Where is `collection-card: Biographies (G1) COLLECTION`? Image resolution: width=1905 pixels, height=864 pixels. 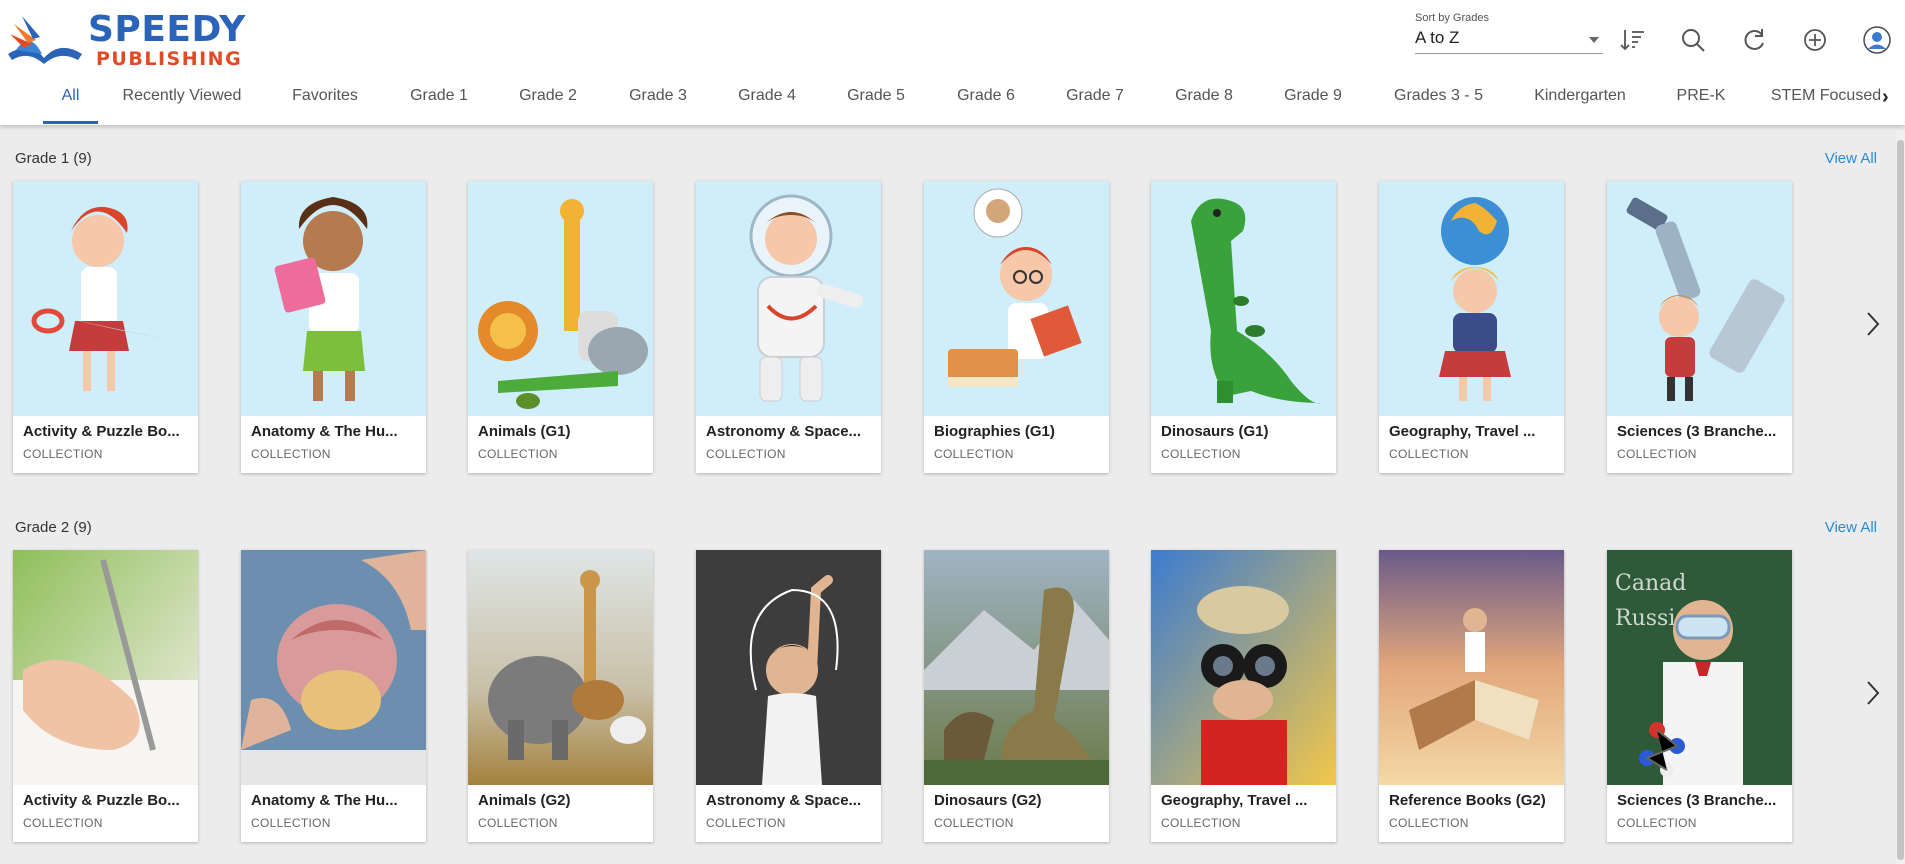
collection-card: Biographies (G1) COLLECTION is located at coordinates (1016, 327).